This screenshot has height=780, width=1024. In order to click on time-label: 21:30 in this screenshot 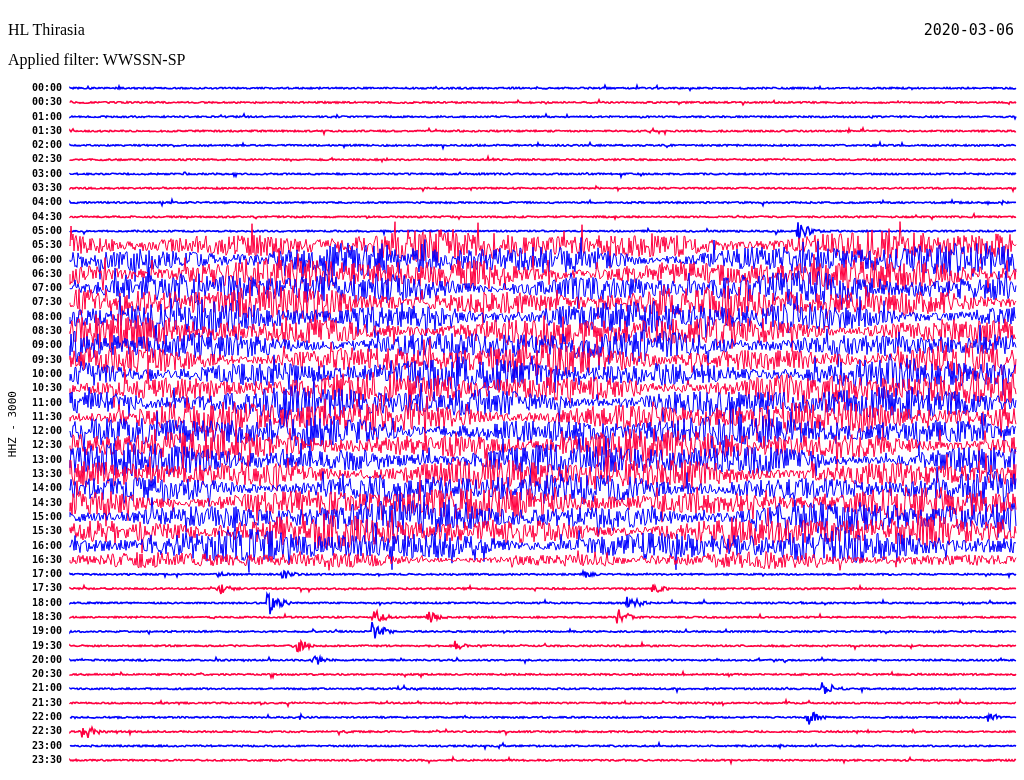, I will do `click(46, 702)`.